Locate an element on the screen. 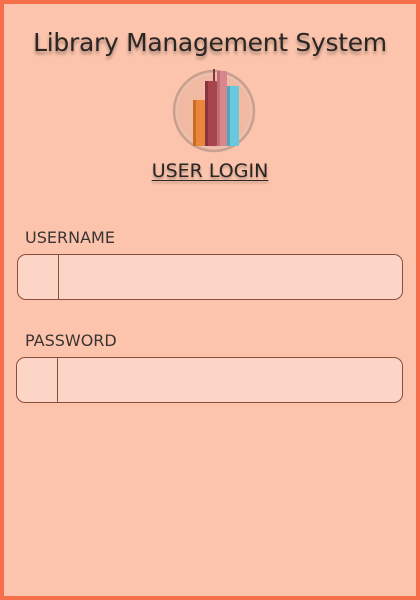 Image resolution: width=420 pixels, height=600 pixels. books-icon is located at coordinates (214, 111).